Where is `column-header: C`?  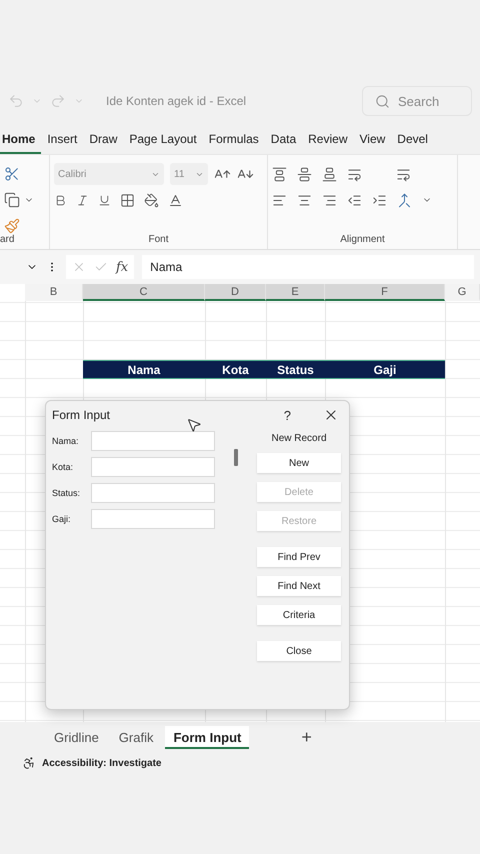 column-header: C is located at coordinates (144, 292).